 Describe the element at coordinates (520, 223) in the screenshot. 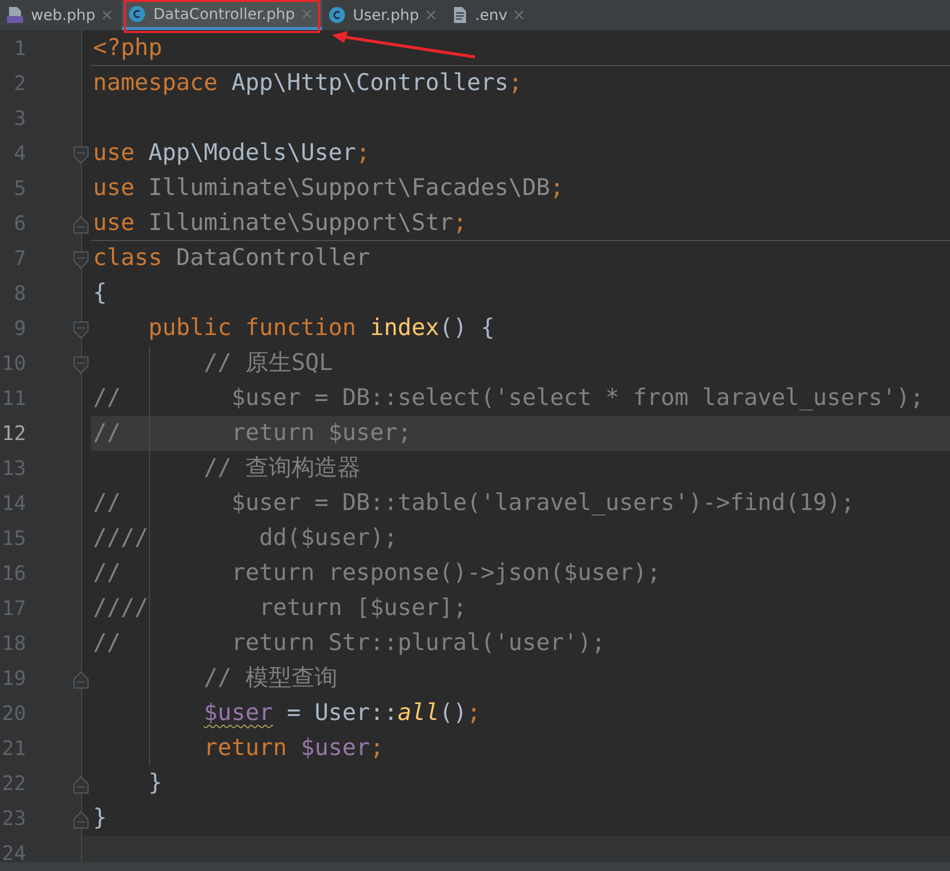

I see `code-line: use Illuminate\Support\Str;` at that location.